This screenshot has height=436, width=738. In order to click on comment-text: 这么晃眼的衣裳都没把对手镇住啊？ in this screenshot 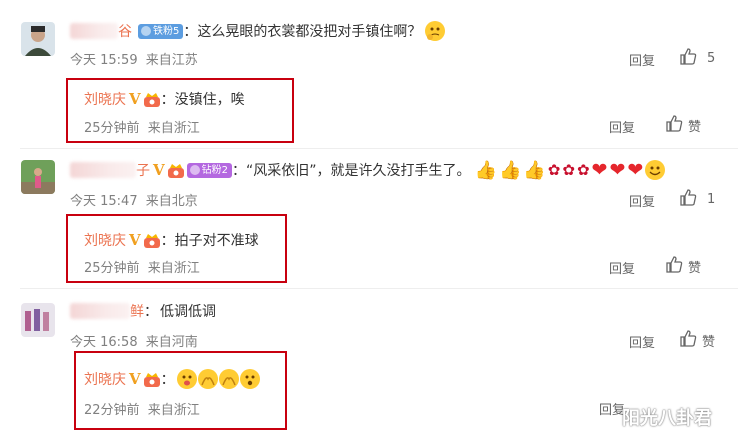, I will do `click(309, 32)`.